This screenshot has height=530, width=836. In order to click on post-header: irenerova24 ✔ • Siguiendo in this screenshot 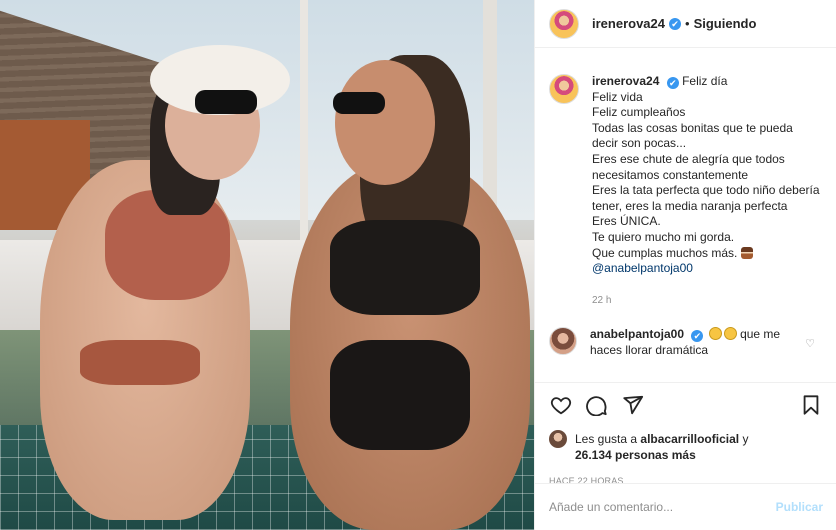, I will do `click(685, 24)`.